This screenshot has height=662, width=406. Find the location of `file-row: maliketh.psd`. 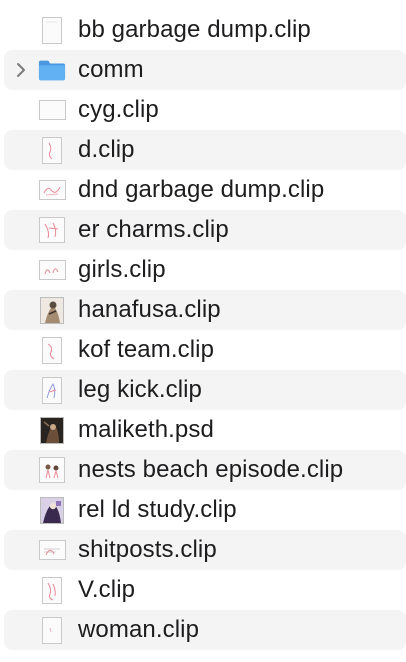

file-row: maliketh.psd is located at coordinates (203, 430).